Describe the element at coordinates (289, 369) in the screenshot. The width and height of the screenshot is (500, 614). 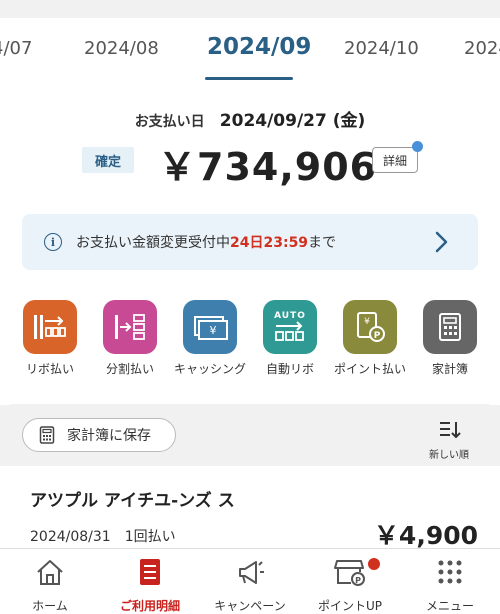
I see `shortcut-label-auto-revolving: 自動リボ` at that location.